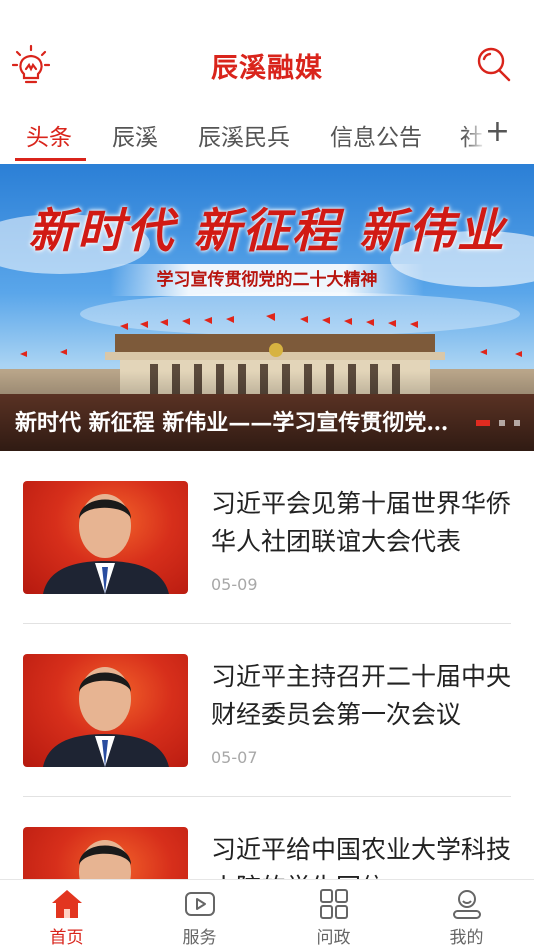  What do you see at coordinates (267, 231) in the screenshot?
I see `banner-headline: 新时代 新征程 新伟业` at bounding box center [267, 231].